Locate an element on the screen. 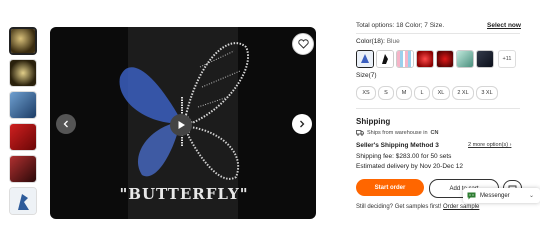 The image size is (540, 240). order-sample-link: Order sample is located at coordinates (461, 207).